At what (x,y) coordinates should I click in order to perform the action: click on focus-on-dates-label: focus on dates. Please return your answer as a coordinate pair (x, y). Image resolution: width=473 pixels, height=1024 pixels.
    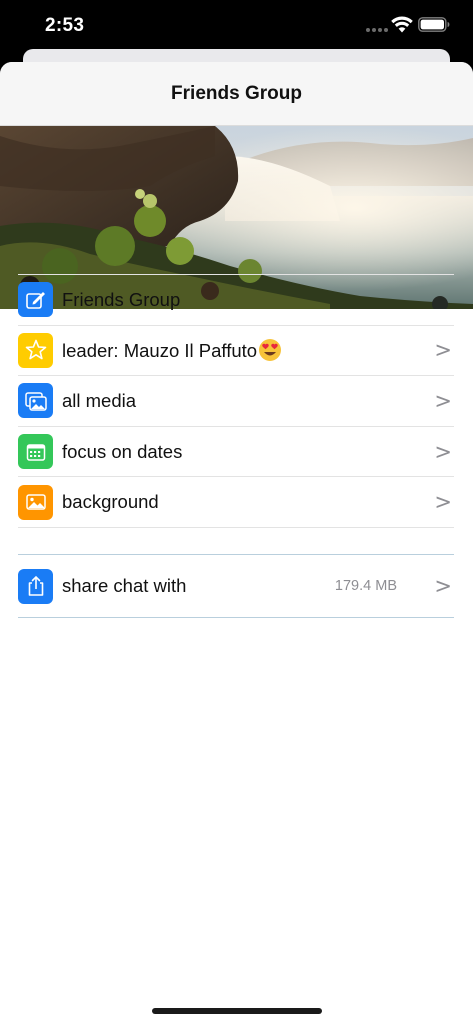
    Looking at the image, I should click on (122, 451).